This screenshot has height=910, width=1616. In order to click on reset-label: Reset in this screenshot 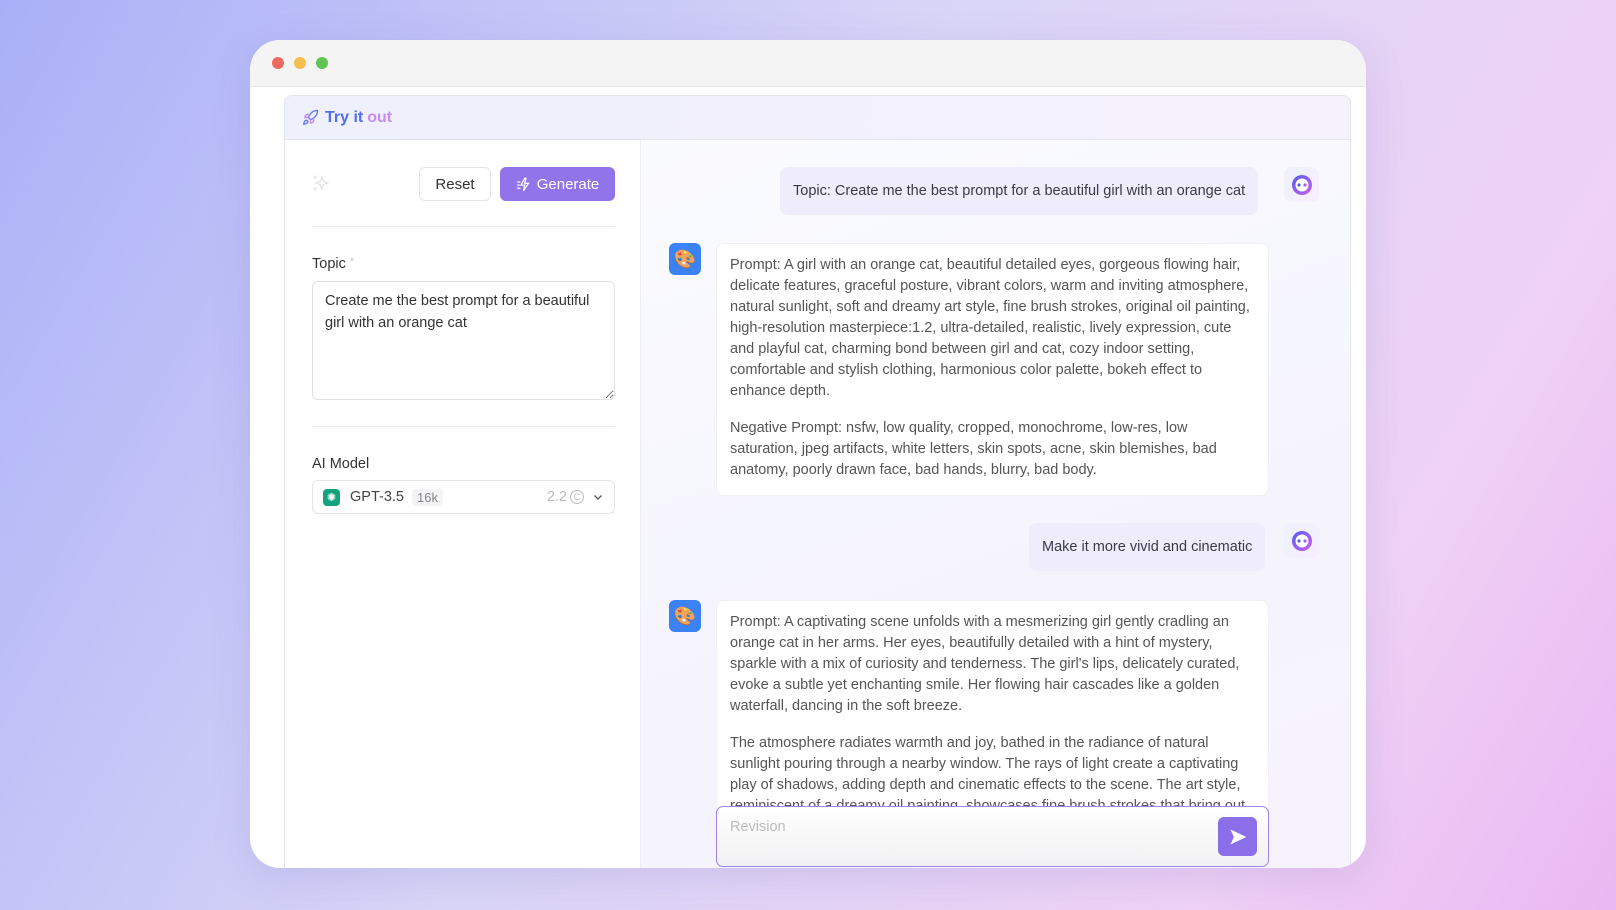, I will do `click(455, 184)`.